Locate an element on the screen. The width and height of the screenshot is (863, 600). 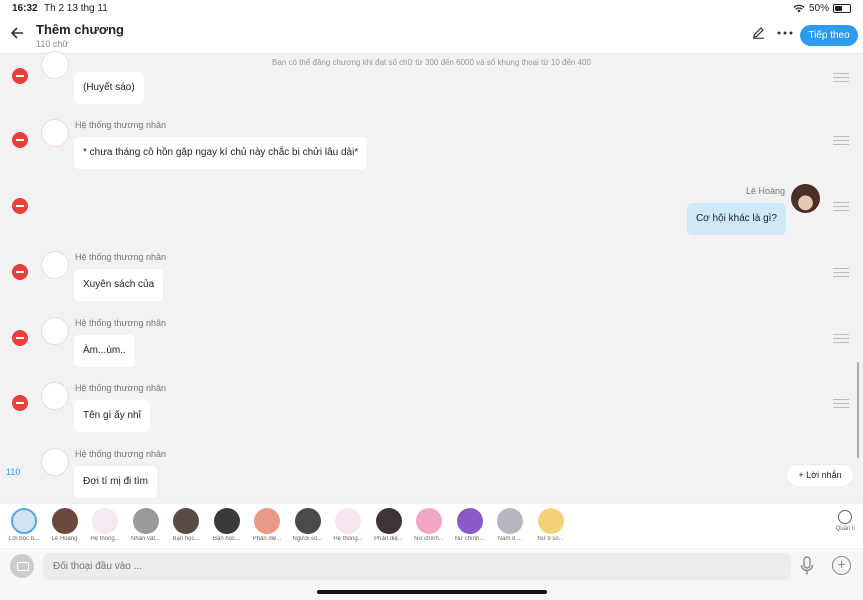
message-bubble: Đợi tí mị đi tìm is located at coordinates (115, 482).